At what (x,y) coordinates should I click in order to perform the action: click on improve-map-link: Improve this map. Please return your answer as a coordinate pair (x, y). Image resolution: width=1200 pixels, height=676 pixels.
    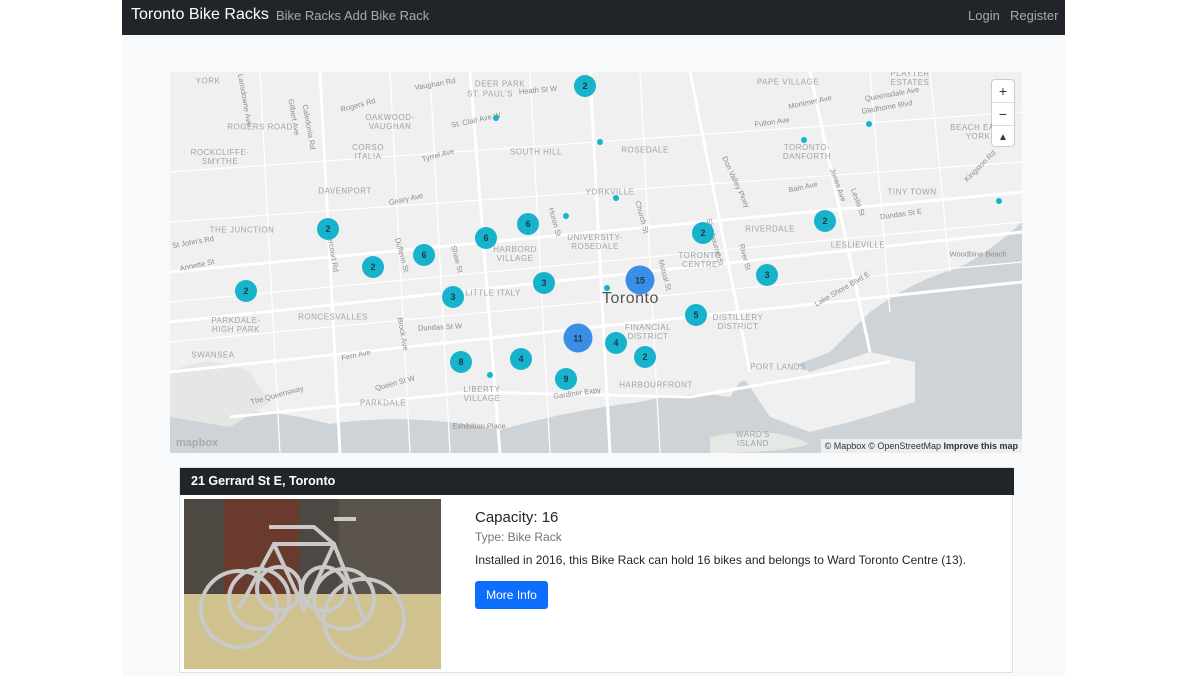
    Looking at the image, I should click on (980, 446).